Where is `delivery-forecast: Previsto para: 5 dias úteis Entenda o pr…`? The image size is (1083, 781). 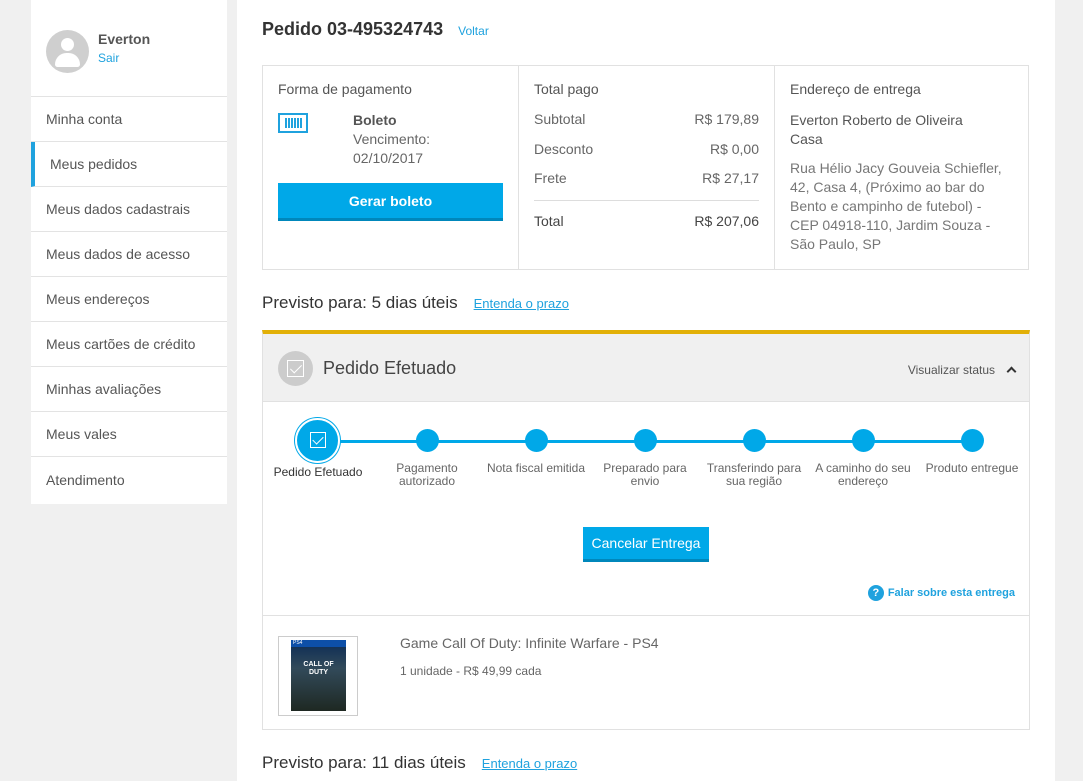
delivery-forecast: Previsto para: 5 dias úteis Entenda o pr… is located at coordinates (415, 303).